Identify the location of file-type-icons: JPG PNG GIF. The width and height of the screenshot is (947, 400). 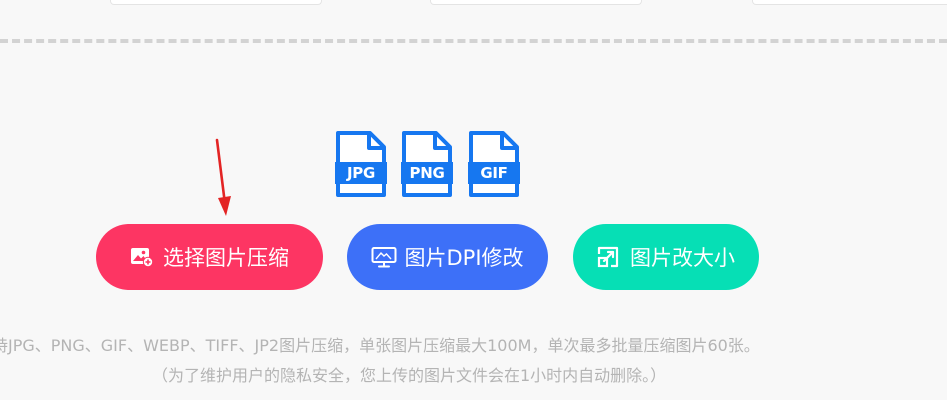
(429, 165).